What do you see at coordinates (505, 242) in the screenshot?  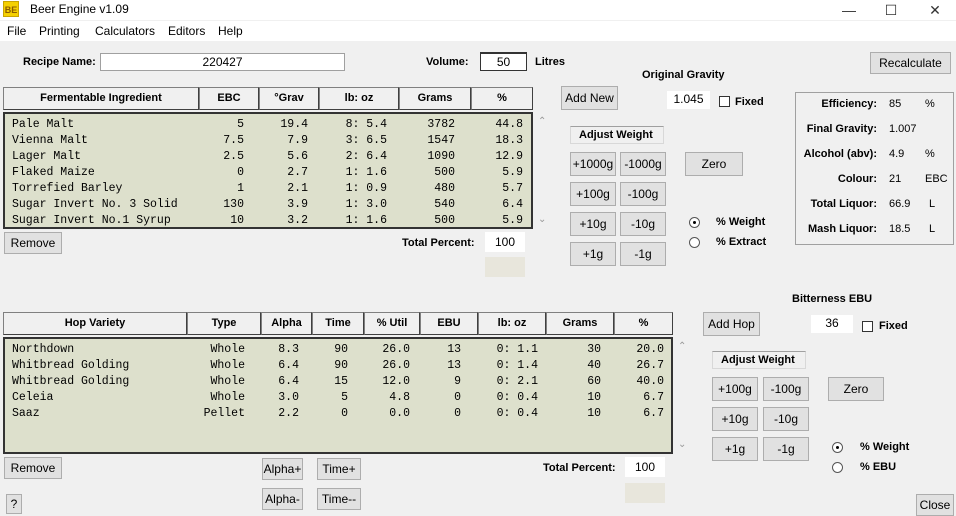 I see `fermentable-total-percent-value: 100` at bounding box center [505, 242].